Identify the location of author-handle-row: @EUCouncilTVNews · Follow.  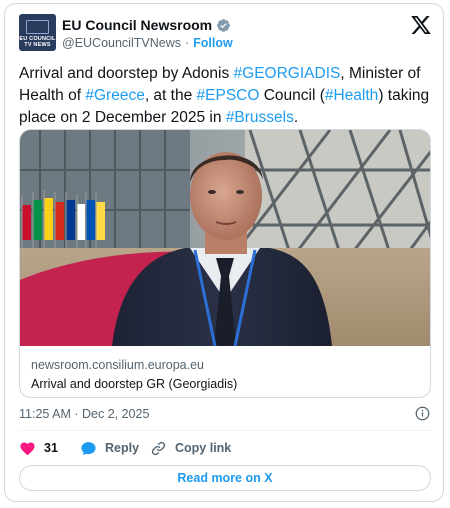
(147, 43).